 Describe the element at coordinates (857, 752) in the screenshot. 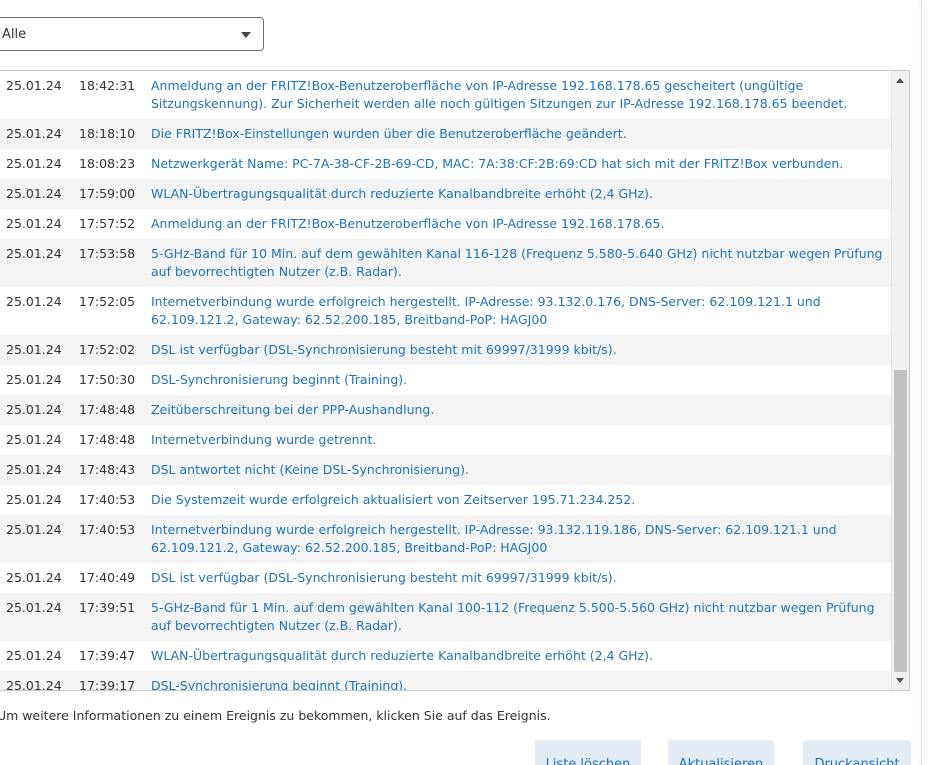

I see `print-view-button: Druckansicht` at that location.